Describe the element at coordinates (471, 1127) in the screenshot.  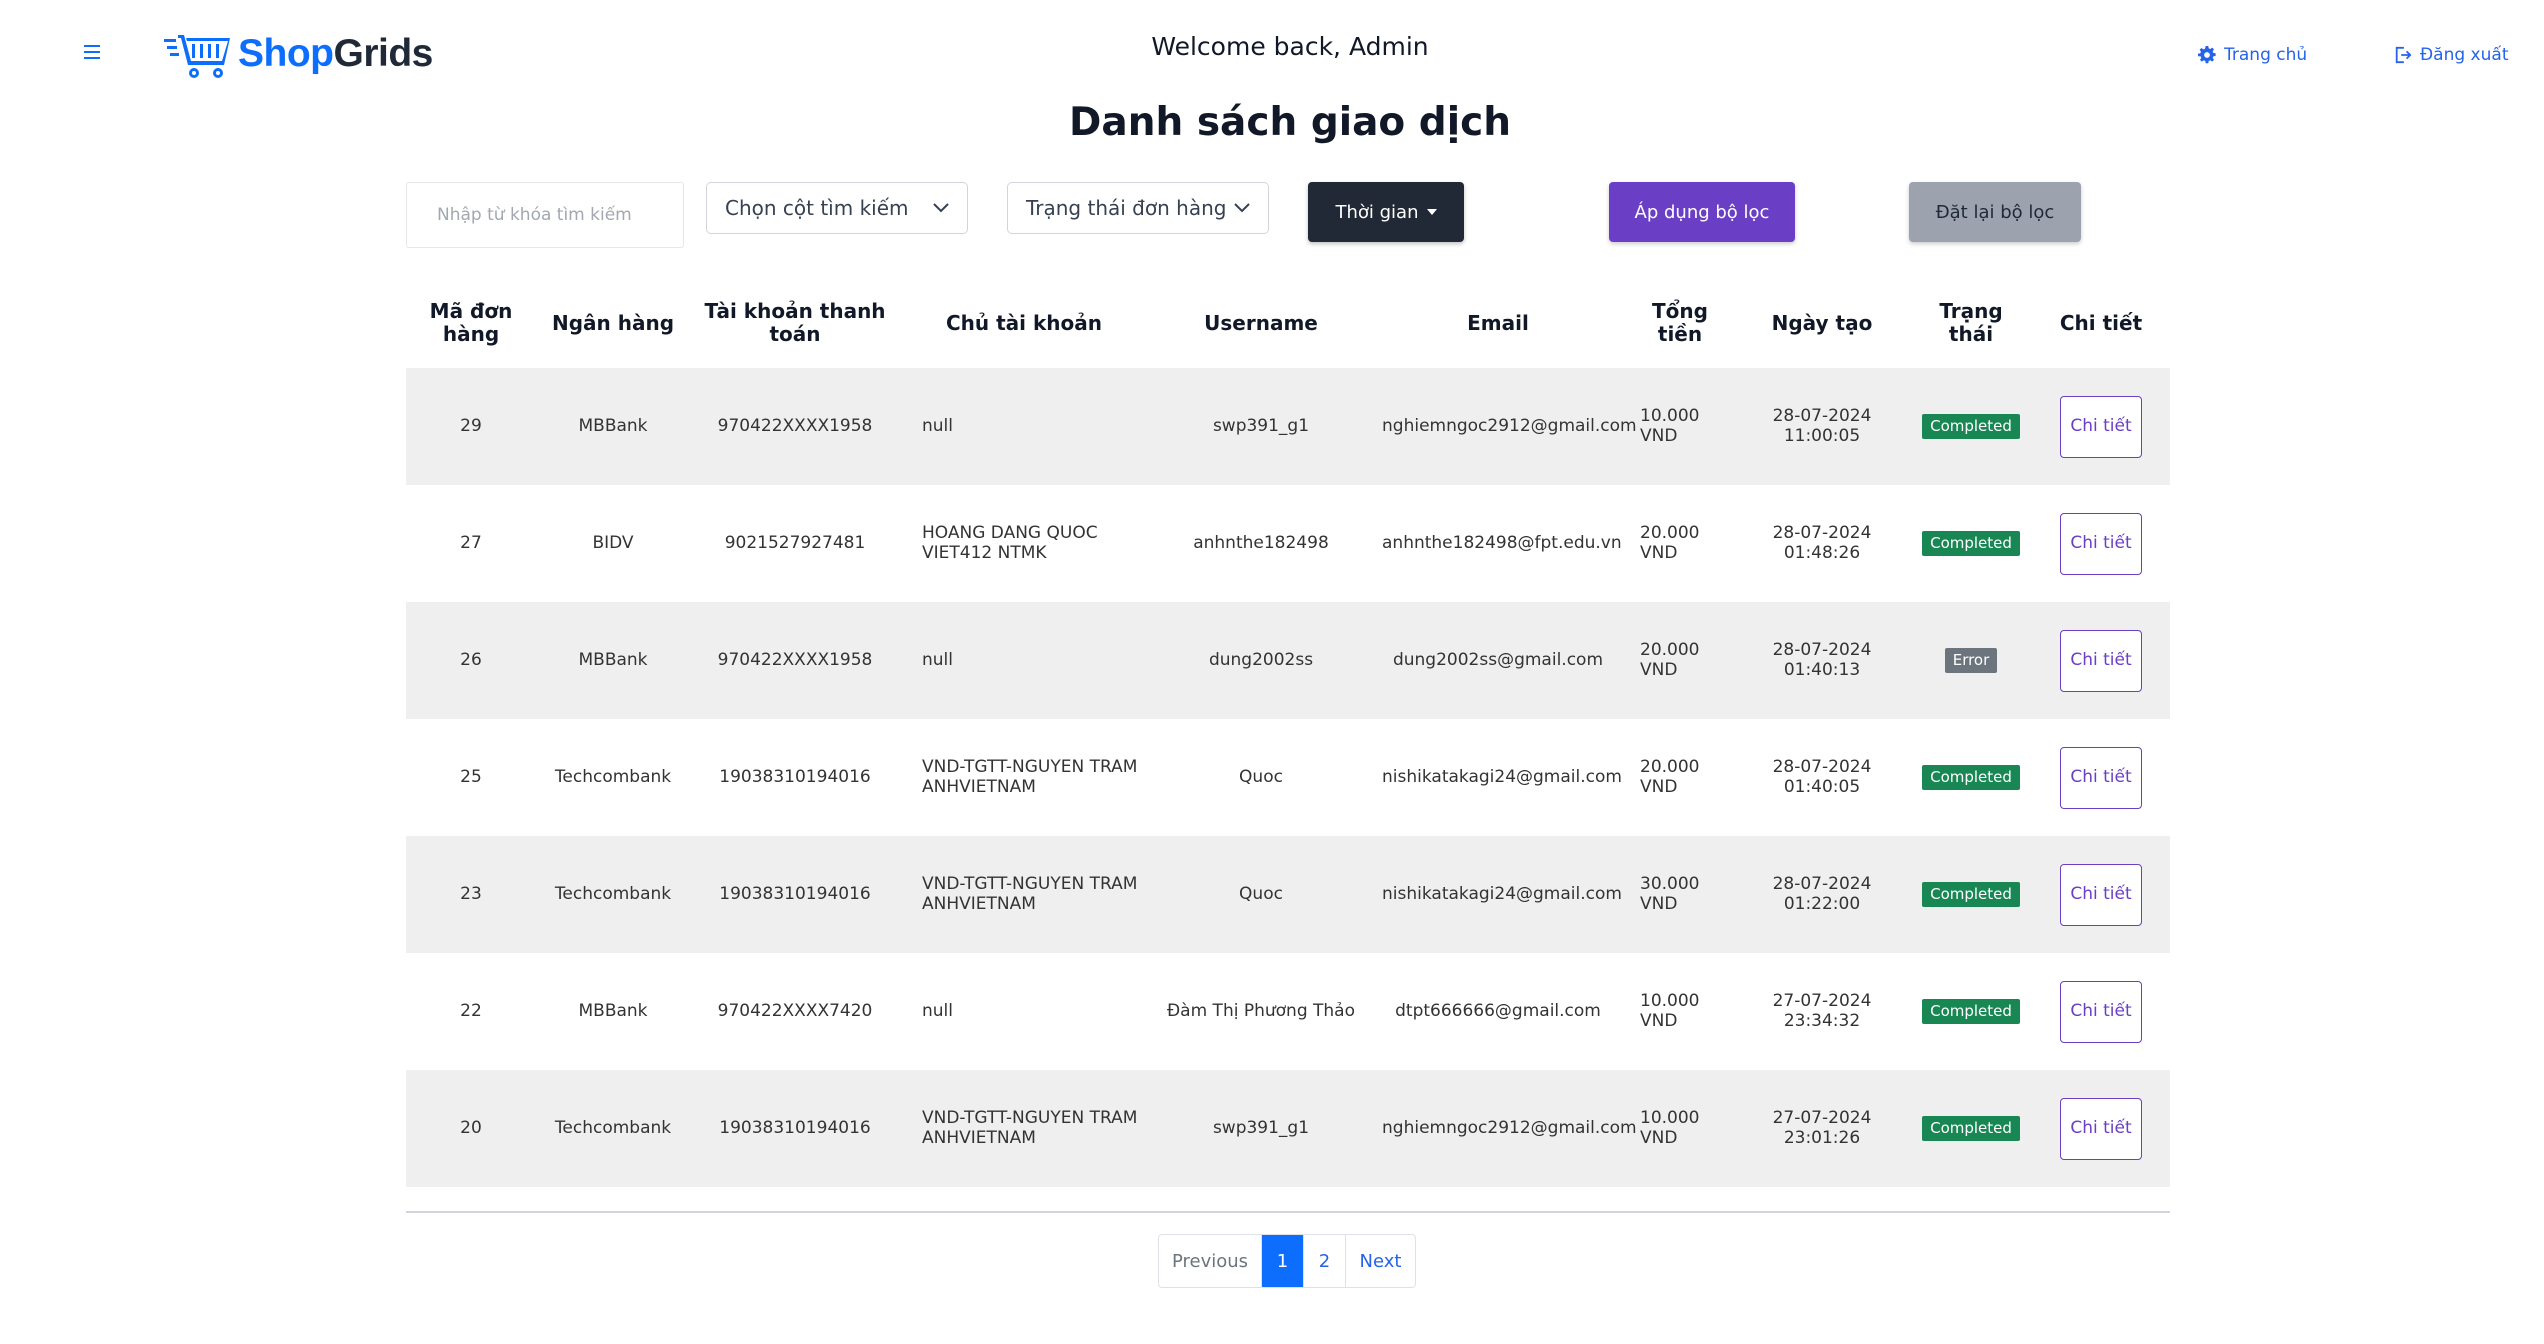
I see `order-id-cell: 20` at that location.